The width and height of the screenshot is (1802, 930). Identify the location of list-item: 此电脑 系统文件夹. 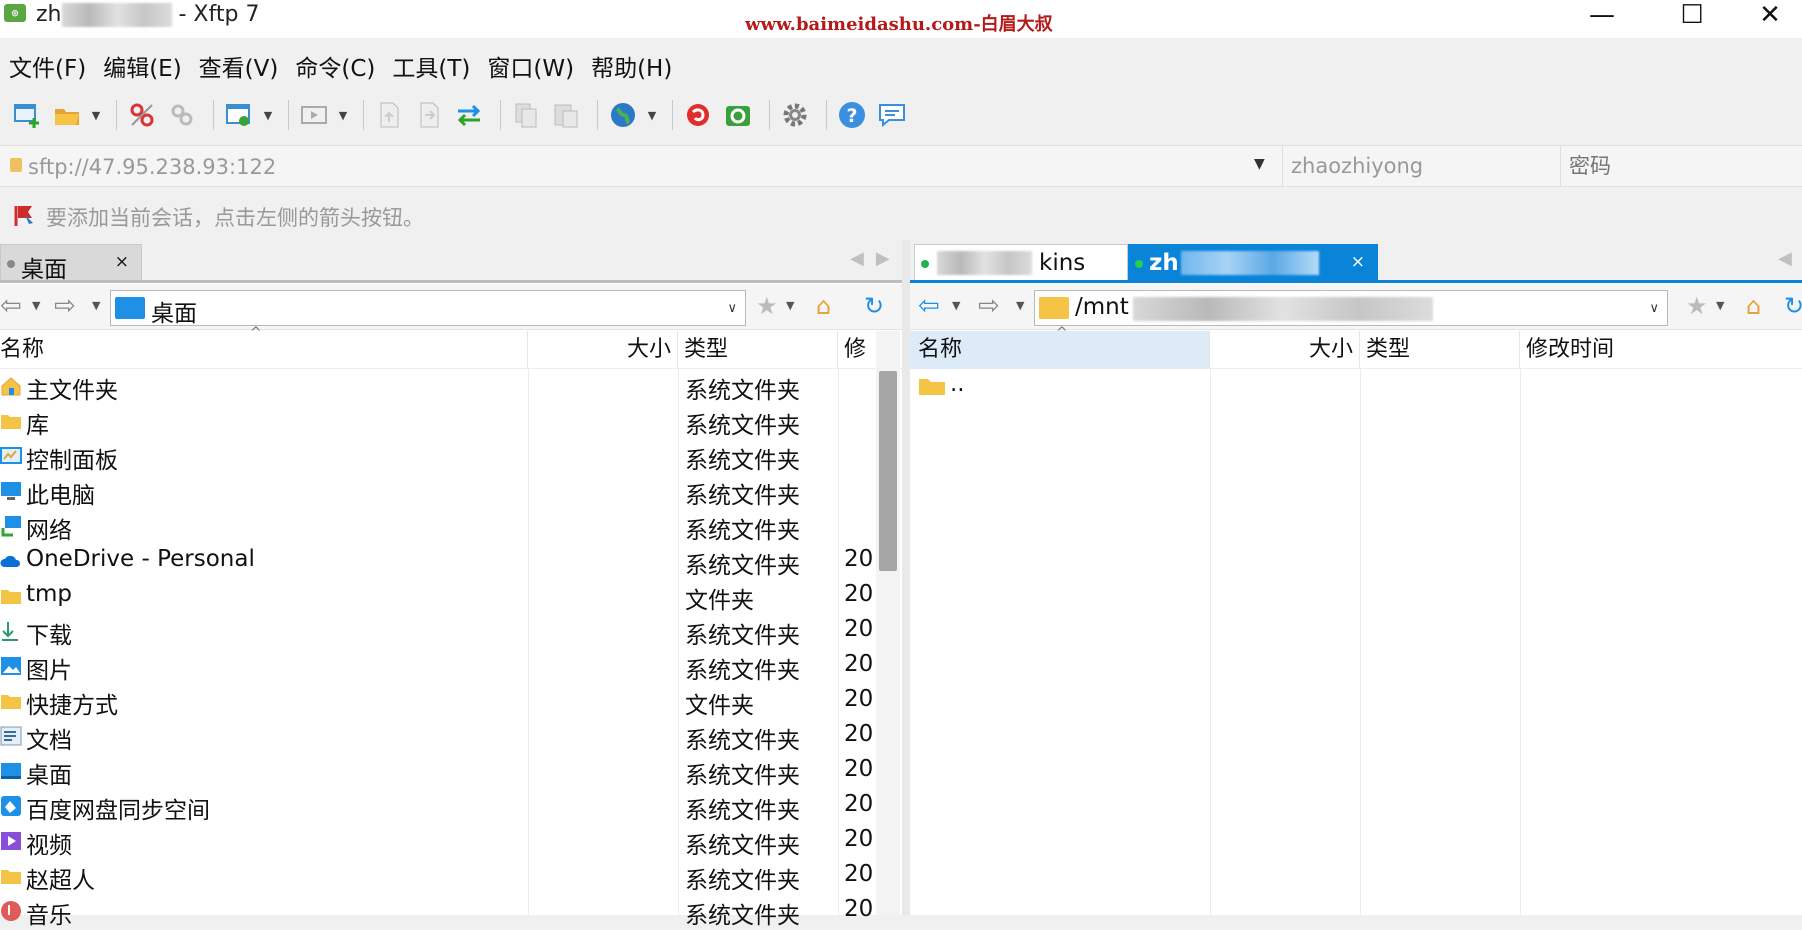
(451, 491).